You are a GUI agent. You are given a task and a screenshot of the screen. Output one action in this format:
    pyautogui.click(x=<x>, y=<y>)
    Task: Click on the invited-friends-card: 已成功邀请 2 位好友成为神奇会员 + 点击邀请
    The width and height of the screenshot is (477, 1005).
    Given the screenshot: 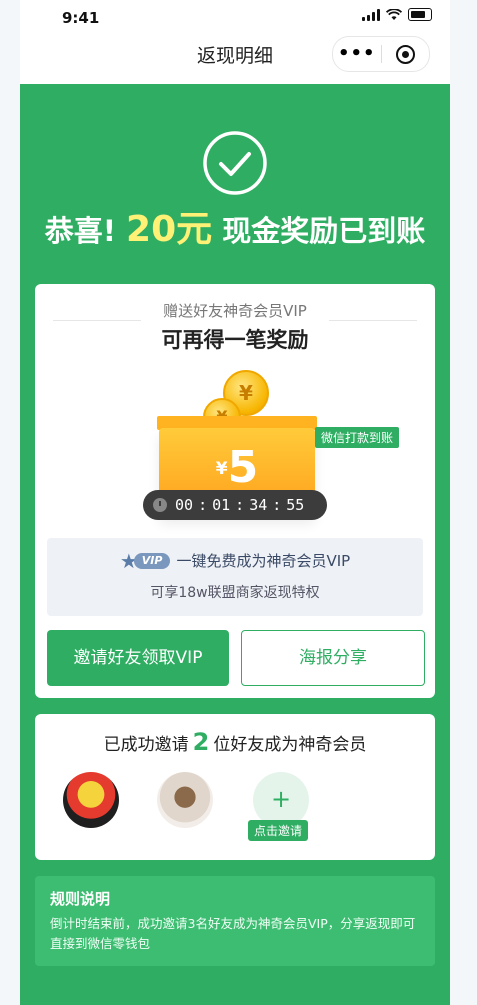 What is the action you would take?
    pyautogui.click(x=235, y=787)
    